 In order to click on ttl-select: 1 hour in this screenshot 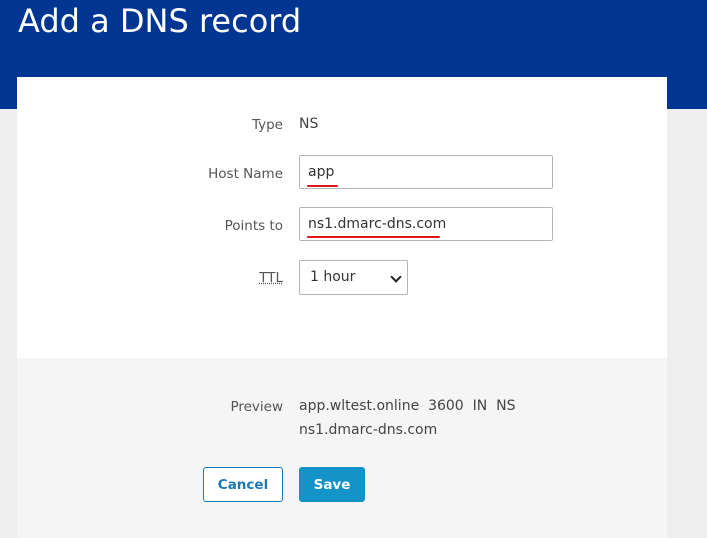, I will do `click(353, 277)`.